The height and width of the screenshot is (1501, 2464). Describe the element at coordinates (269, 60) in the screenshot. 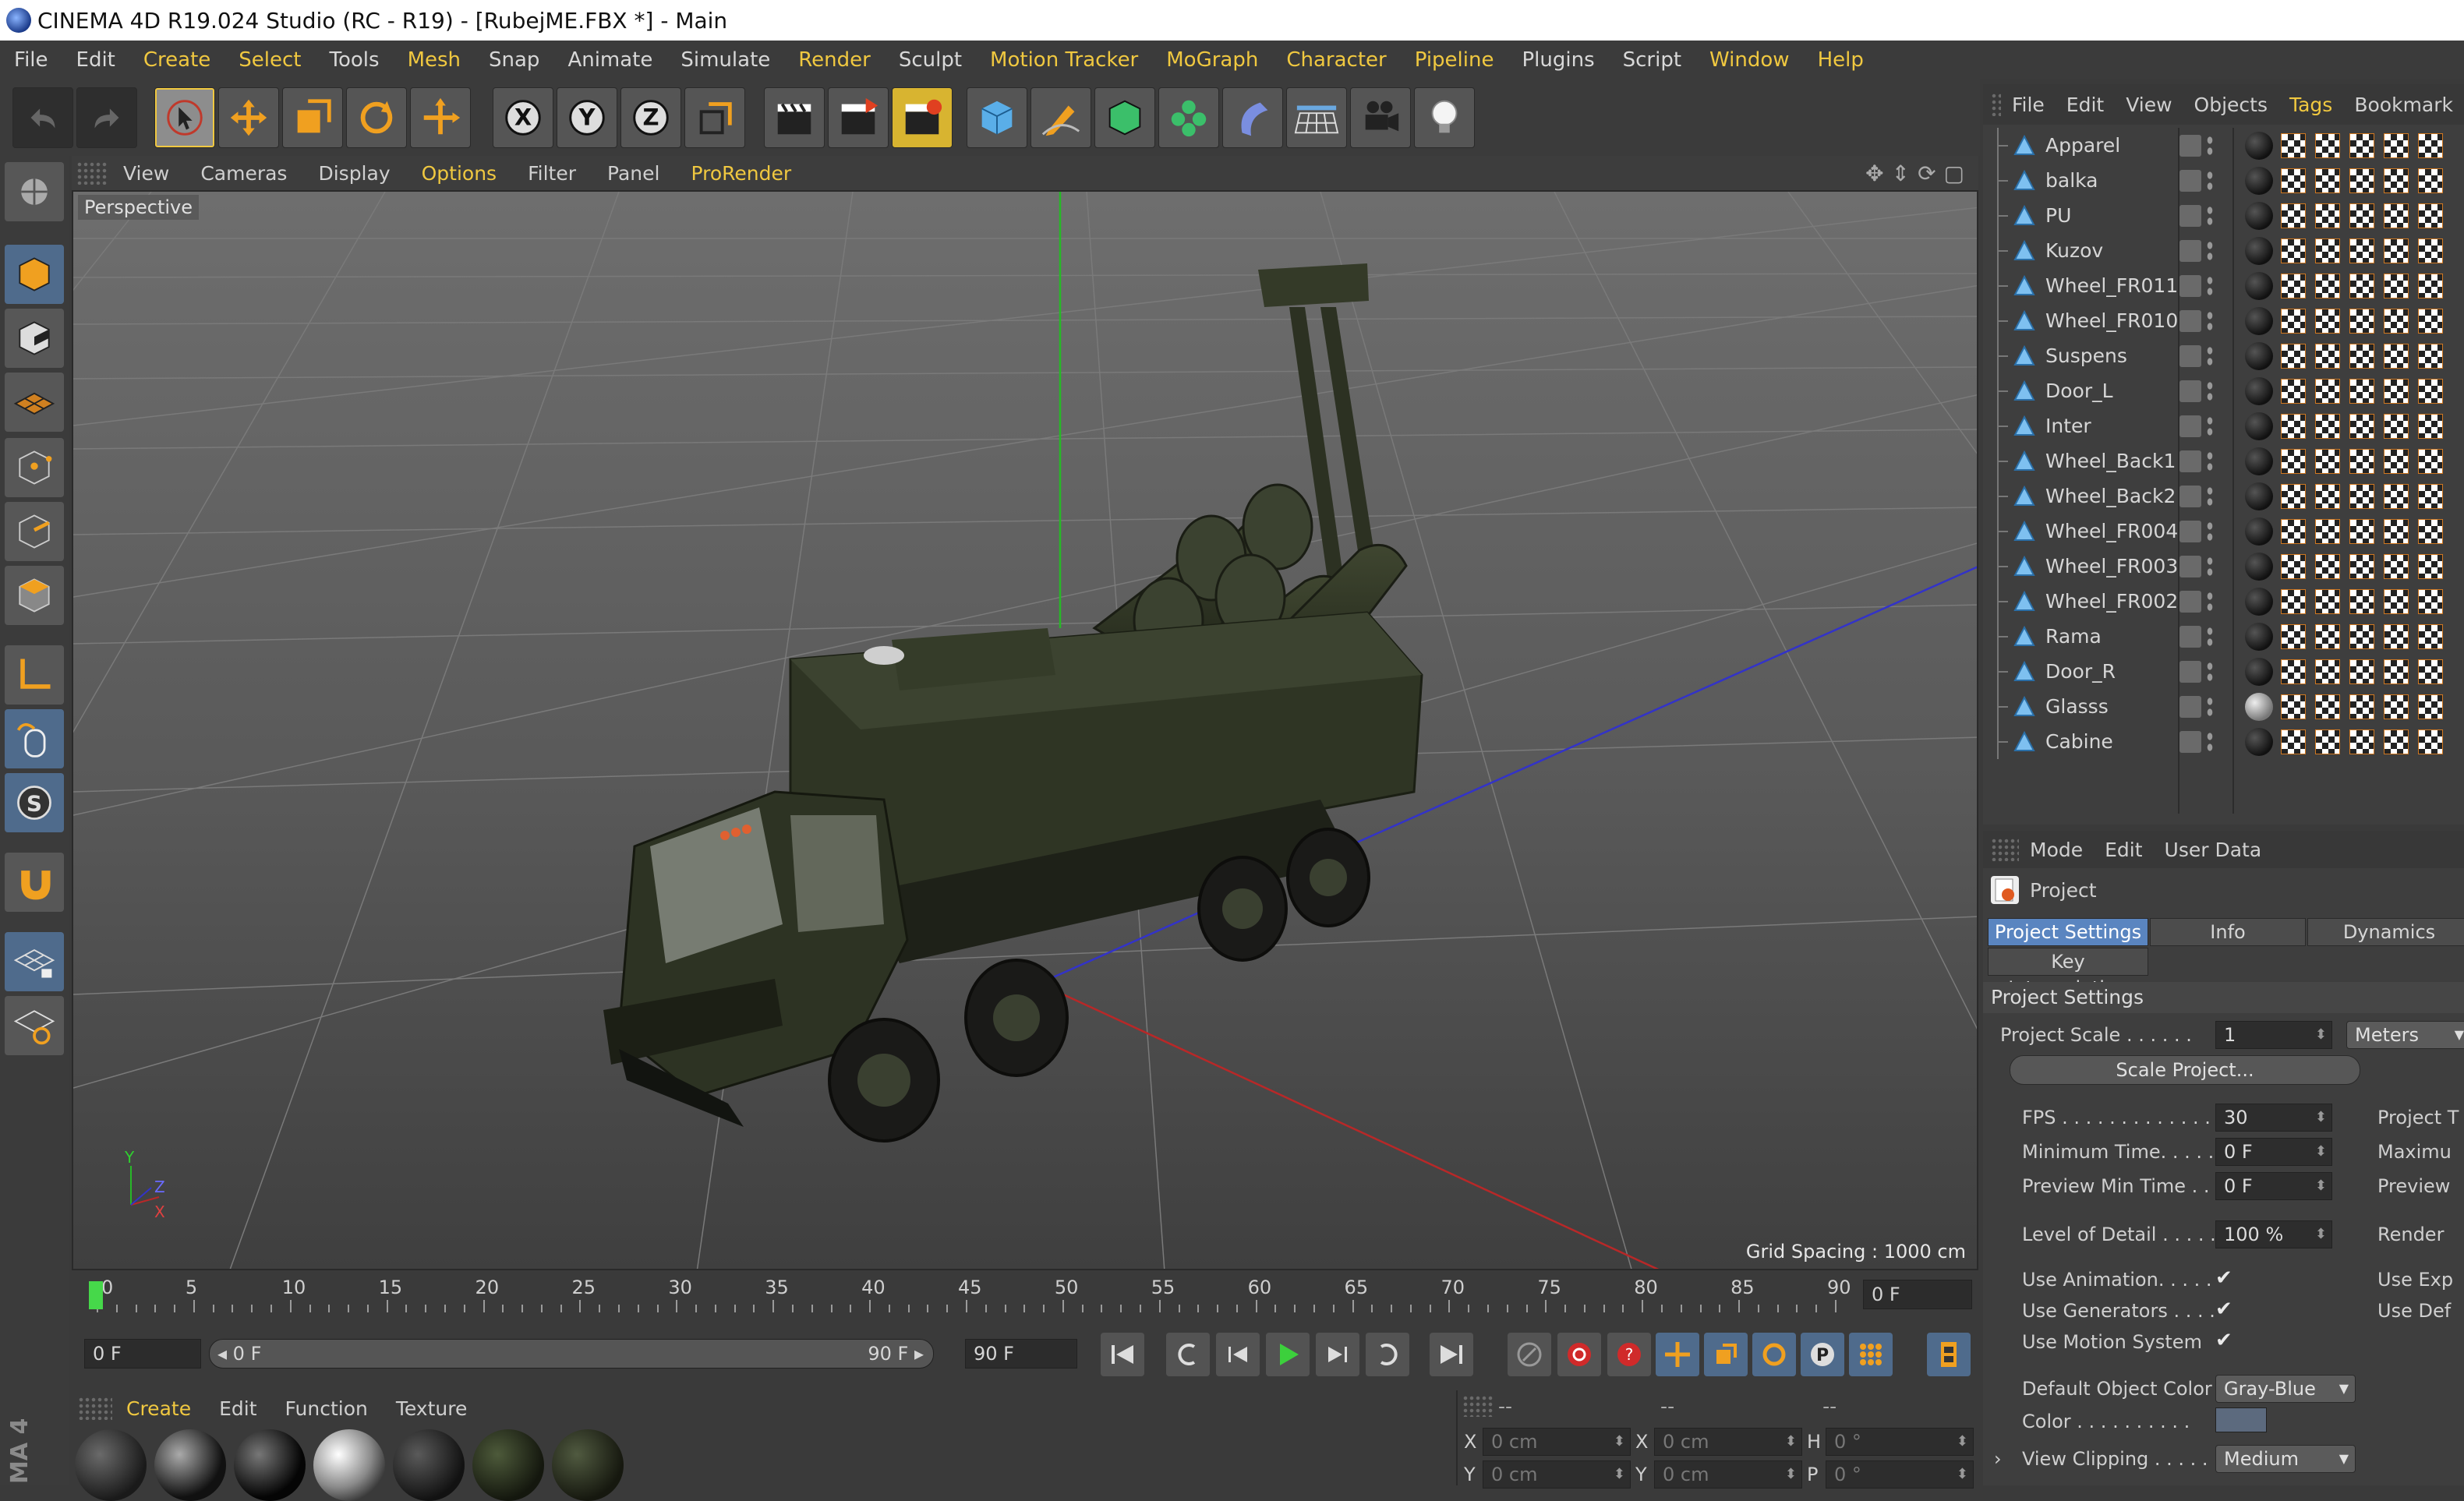

I see `menu-select: Select` at that location.